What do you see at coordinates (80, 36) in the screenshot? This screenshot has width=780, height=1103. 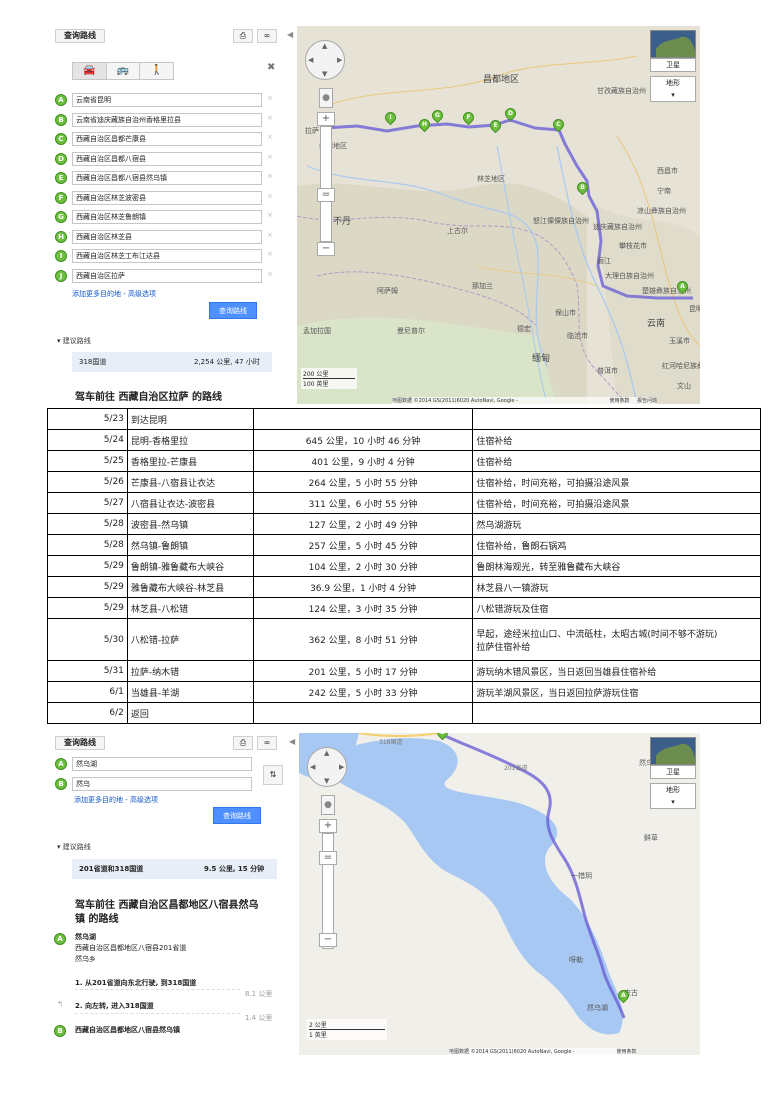 I see `get-directions-button: 查询路线` at bounding box center [80, 36].